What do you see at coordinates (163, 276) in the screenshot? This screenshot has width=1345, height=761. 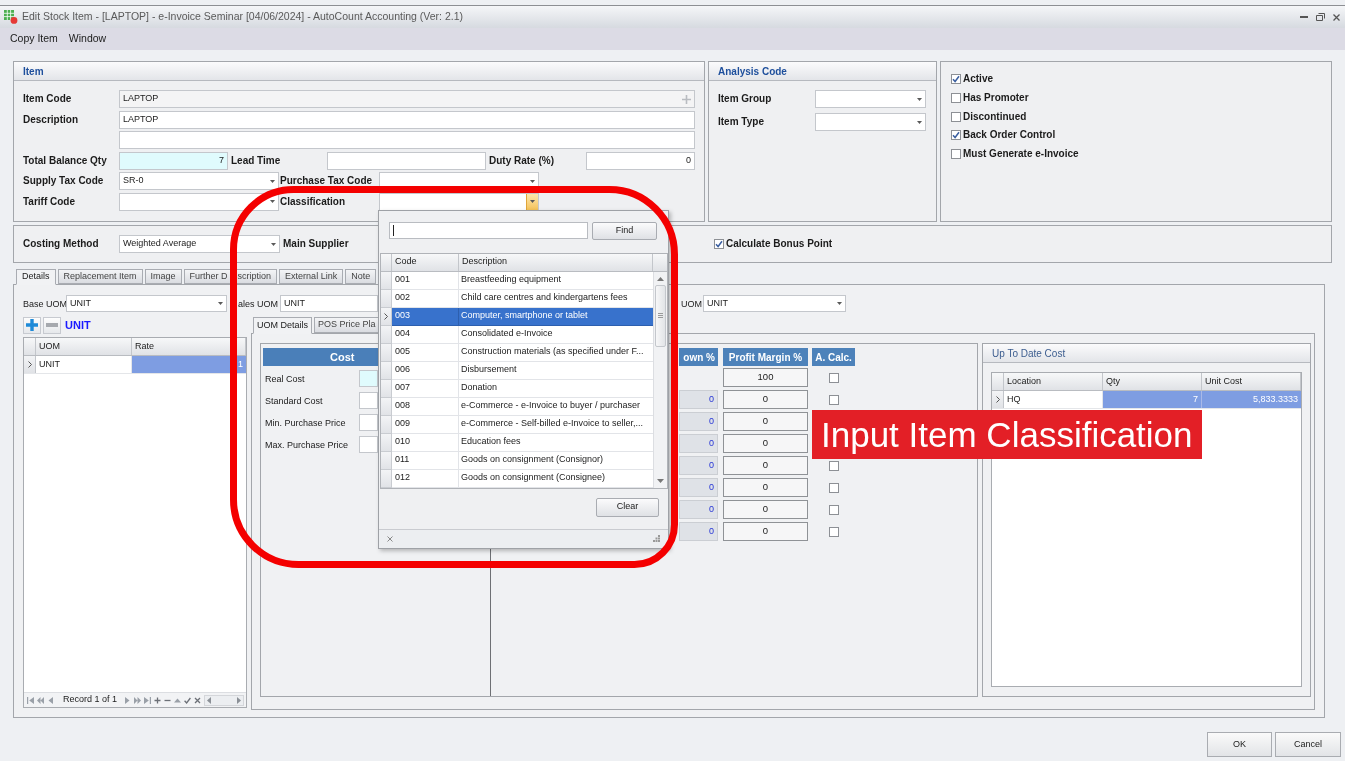 I see `tab: Image` at bounding box center [163, 276].